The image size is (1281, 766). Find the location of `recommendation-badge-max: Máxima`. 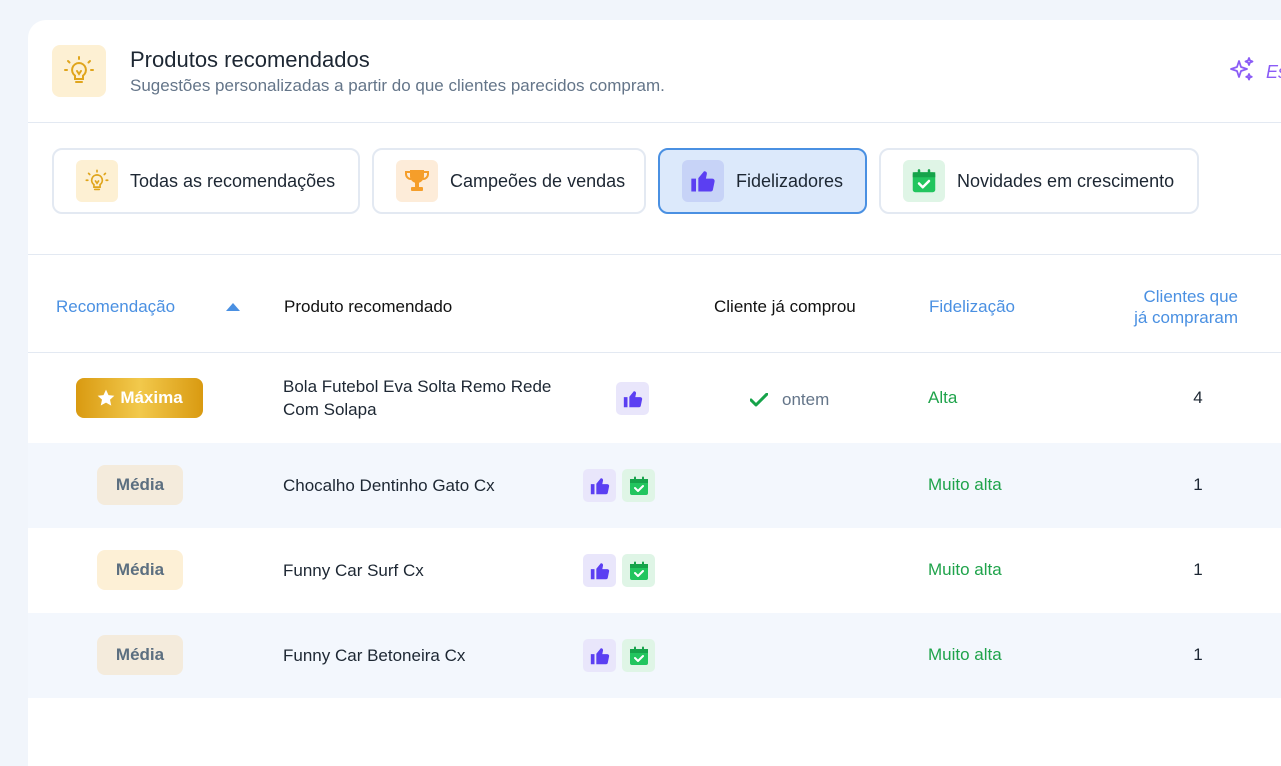

recommendation-badge-max: Máxima is located at coordinates (139, 398).